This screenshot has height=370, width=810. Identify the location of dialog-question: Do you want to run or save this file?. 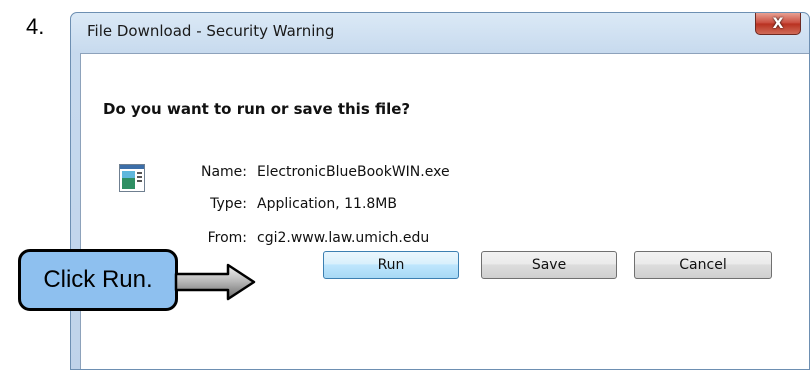
(257, 109).